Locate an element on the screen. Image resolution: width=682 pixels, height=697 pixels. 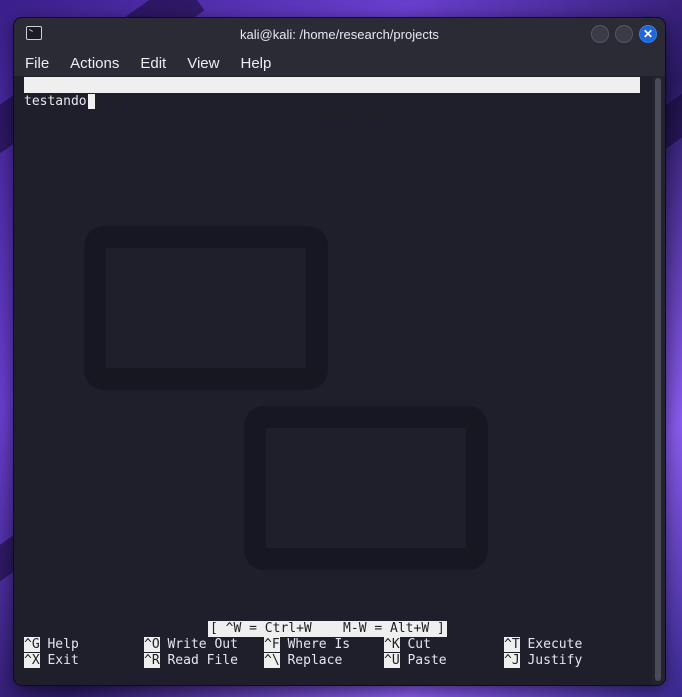
shortcut-key: ^F is located at coordinates (272, 644).